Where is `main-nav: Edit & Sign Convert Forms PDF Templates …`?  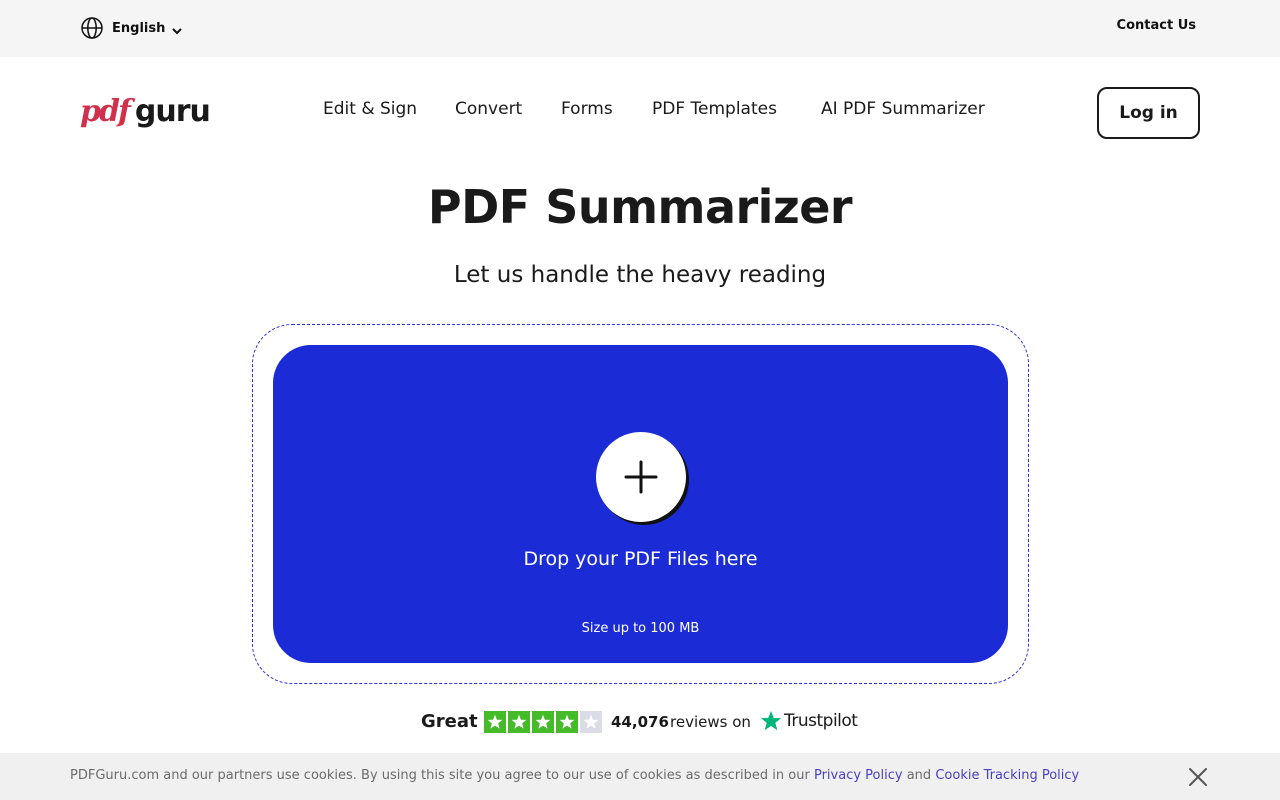
main-nav: Edit & Sign Convert Forms PDF Templates … is located at coordinates (640, 111).